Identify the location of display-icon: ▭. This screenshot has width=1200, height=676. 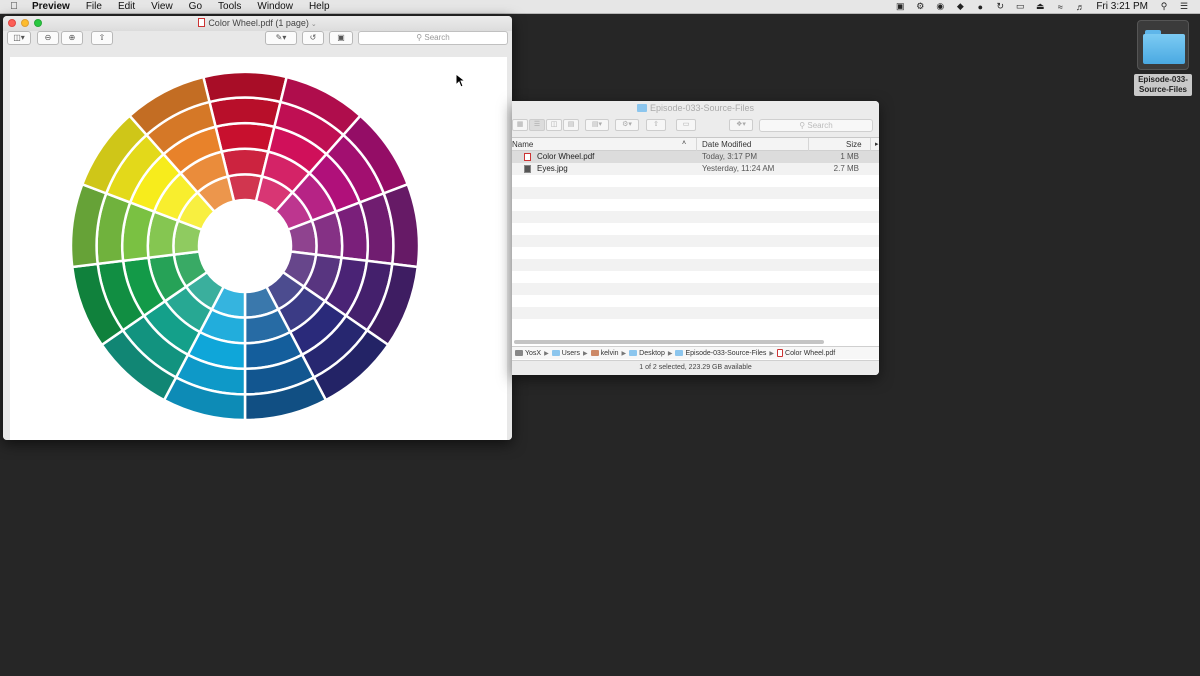
(1020, 6).